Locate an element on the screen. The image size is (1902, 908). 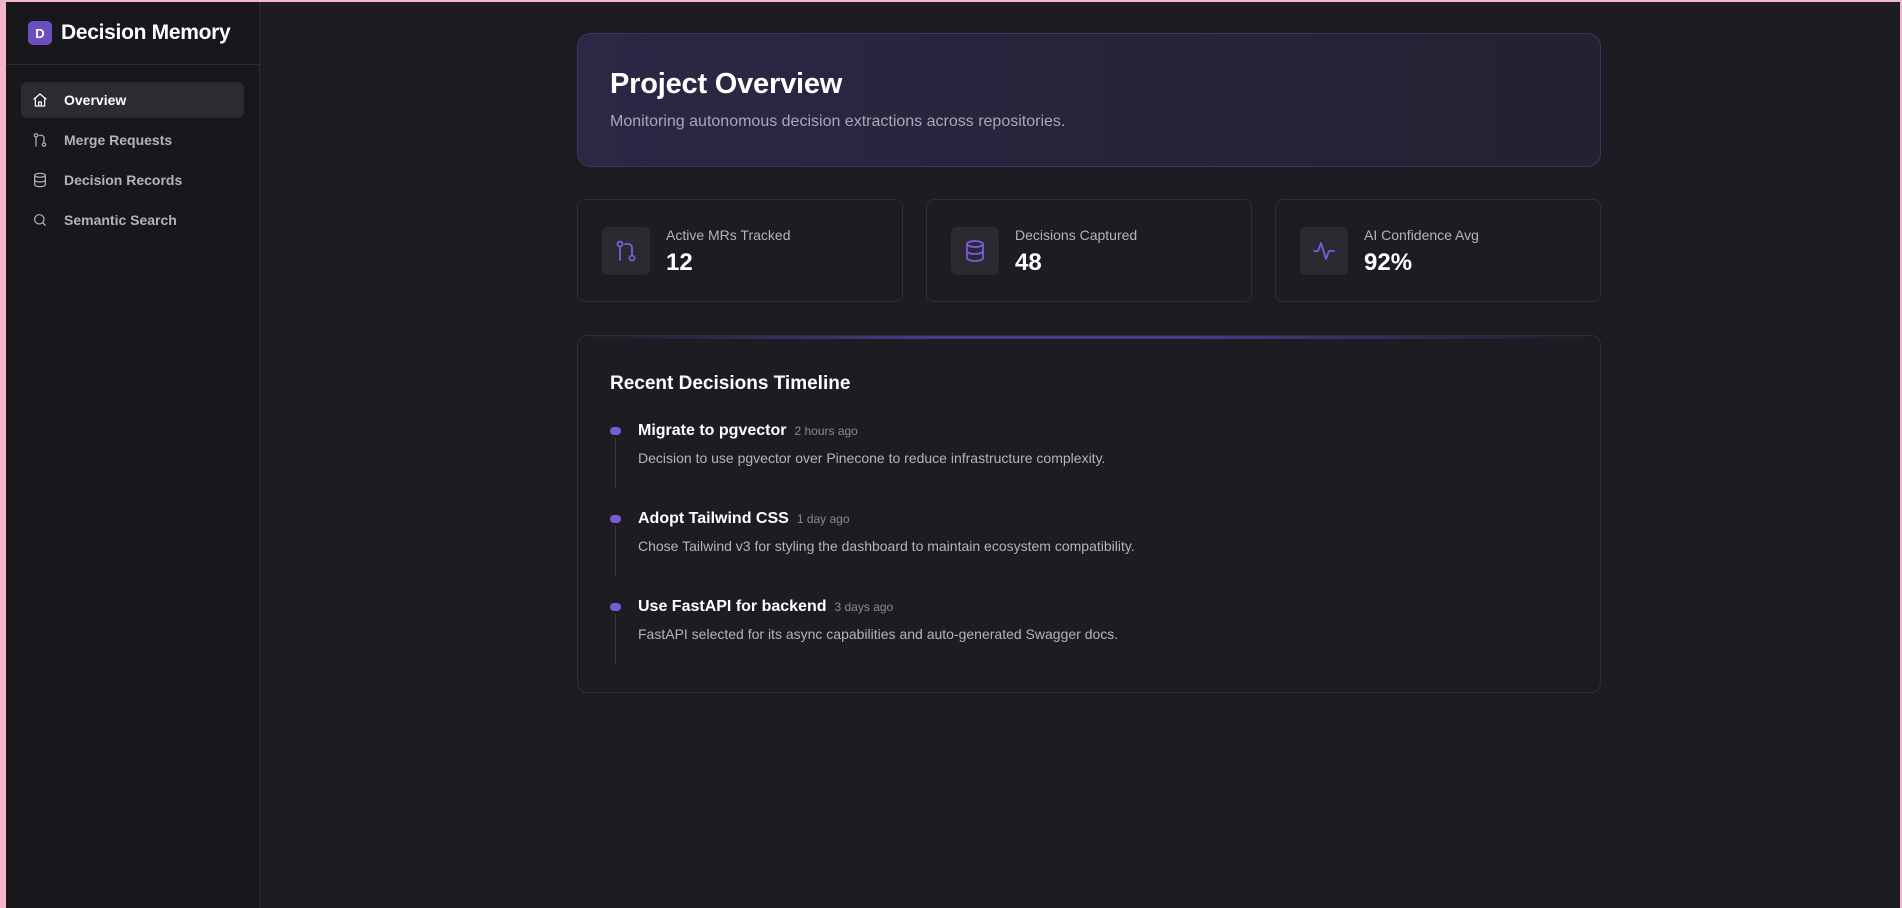
stat-label: Active MRs Tracked is located at coordinates (728, 235).